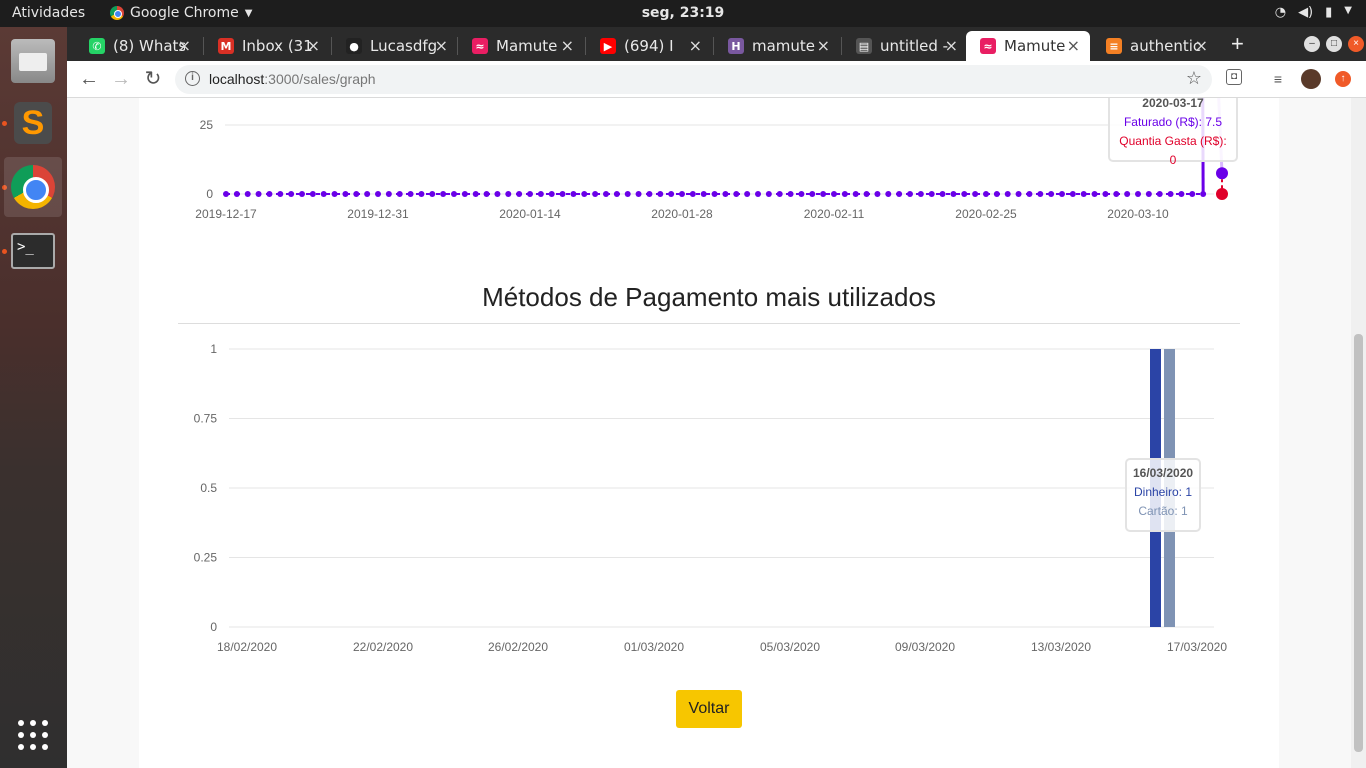 The height and width of the screenshot is (768, 1366). Describe the element at coordinates (404, 46) in the screenshot. I see `tab-title: Lucasdfg` at that location.